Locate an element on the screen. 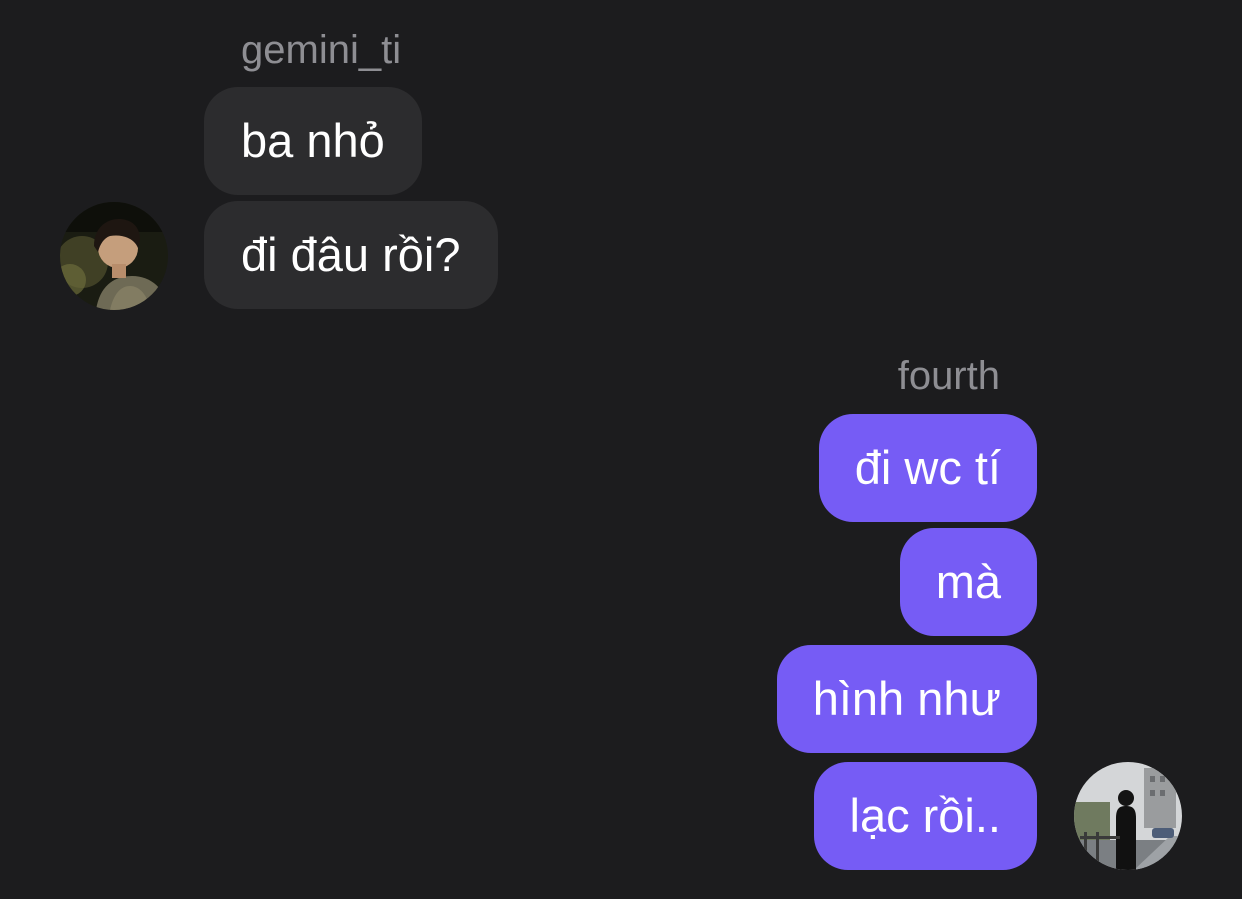  avatar-photo-street is located at coordinates (1128, 816).